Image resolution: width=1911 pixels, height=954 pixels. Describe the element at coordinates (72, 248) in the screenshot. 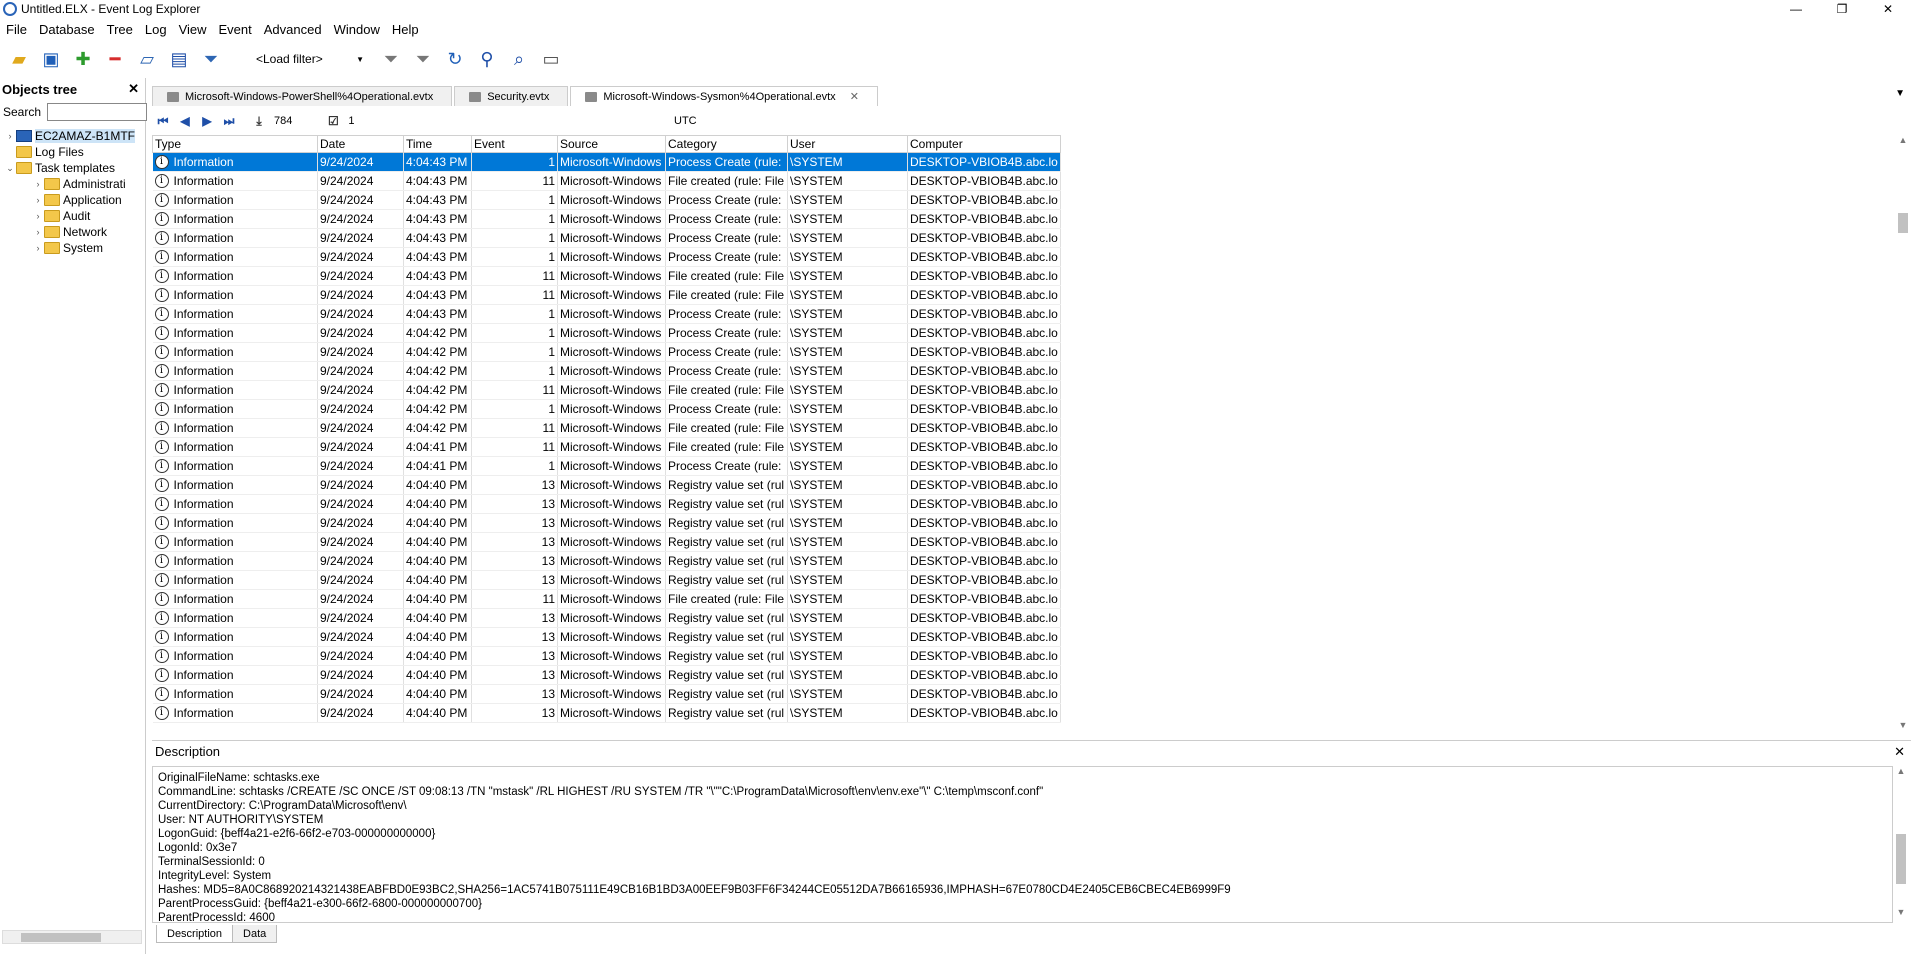

I see `tree-node-system: › System` at that location.